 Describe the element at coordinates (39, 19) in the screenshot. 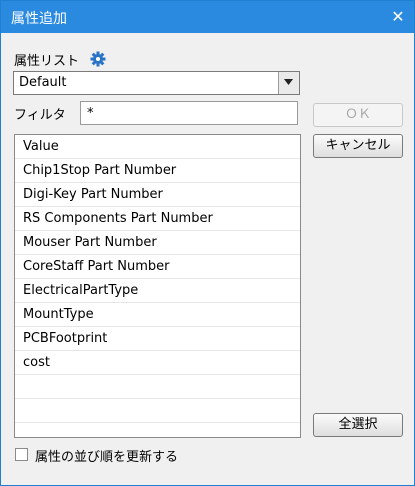

I see `dialog-title: 属性追加` at that location.